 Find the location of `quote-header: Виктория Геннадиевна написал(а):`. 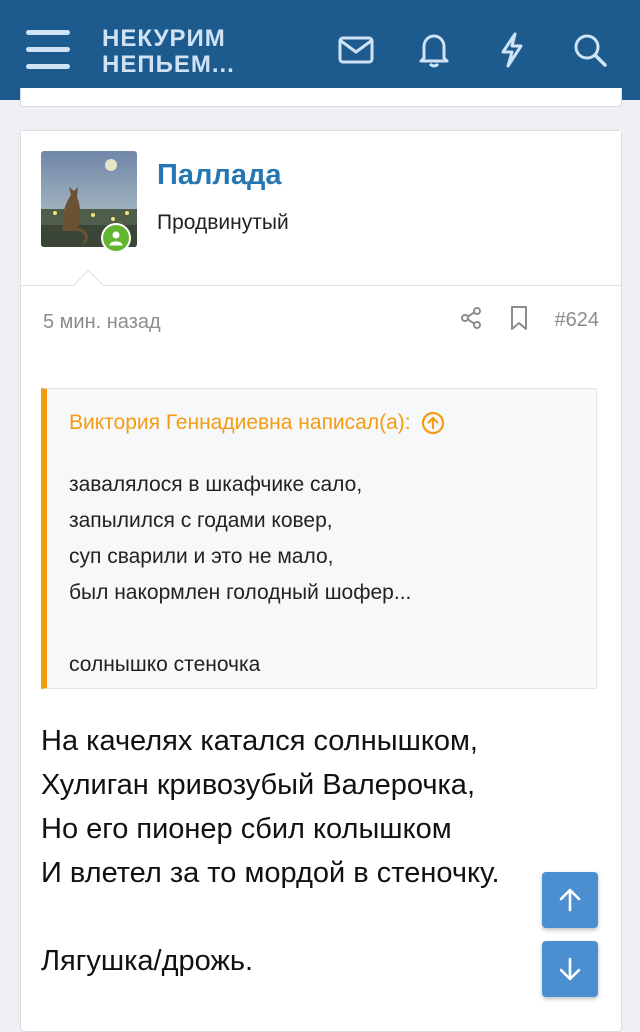

quote-header: Виктория Геннадиевна написал(а): is located at coordinates (257, 423).